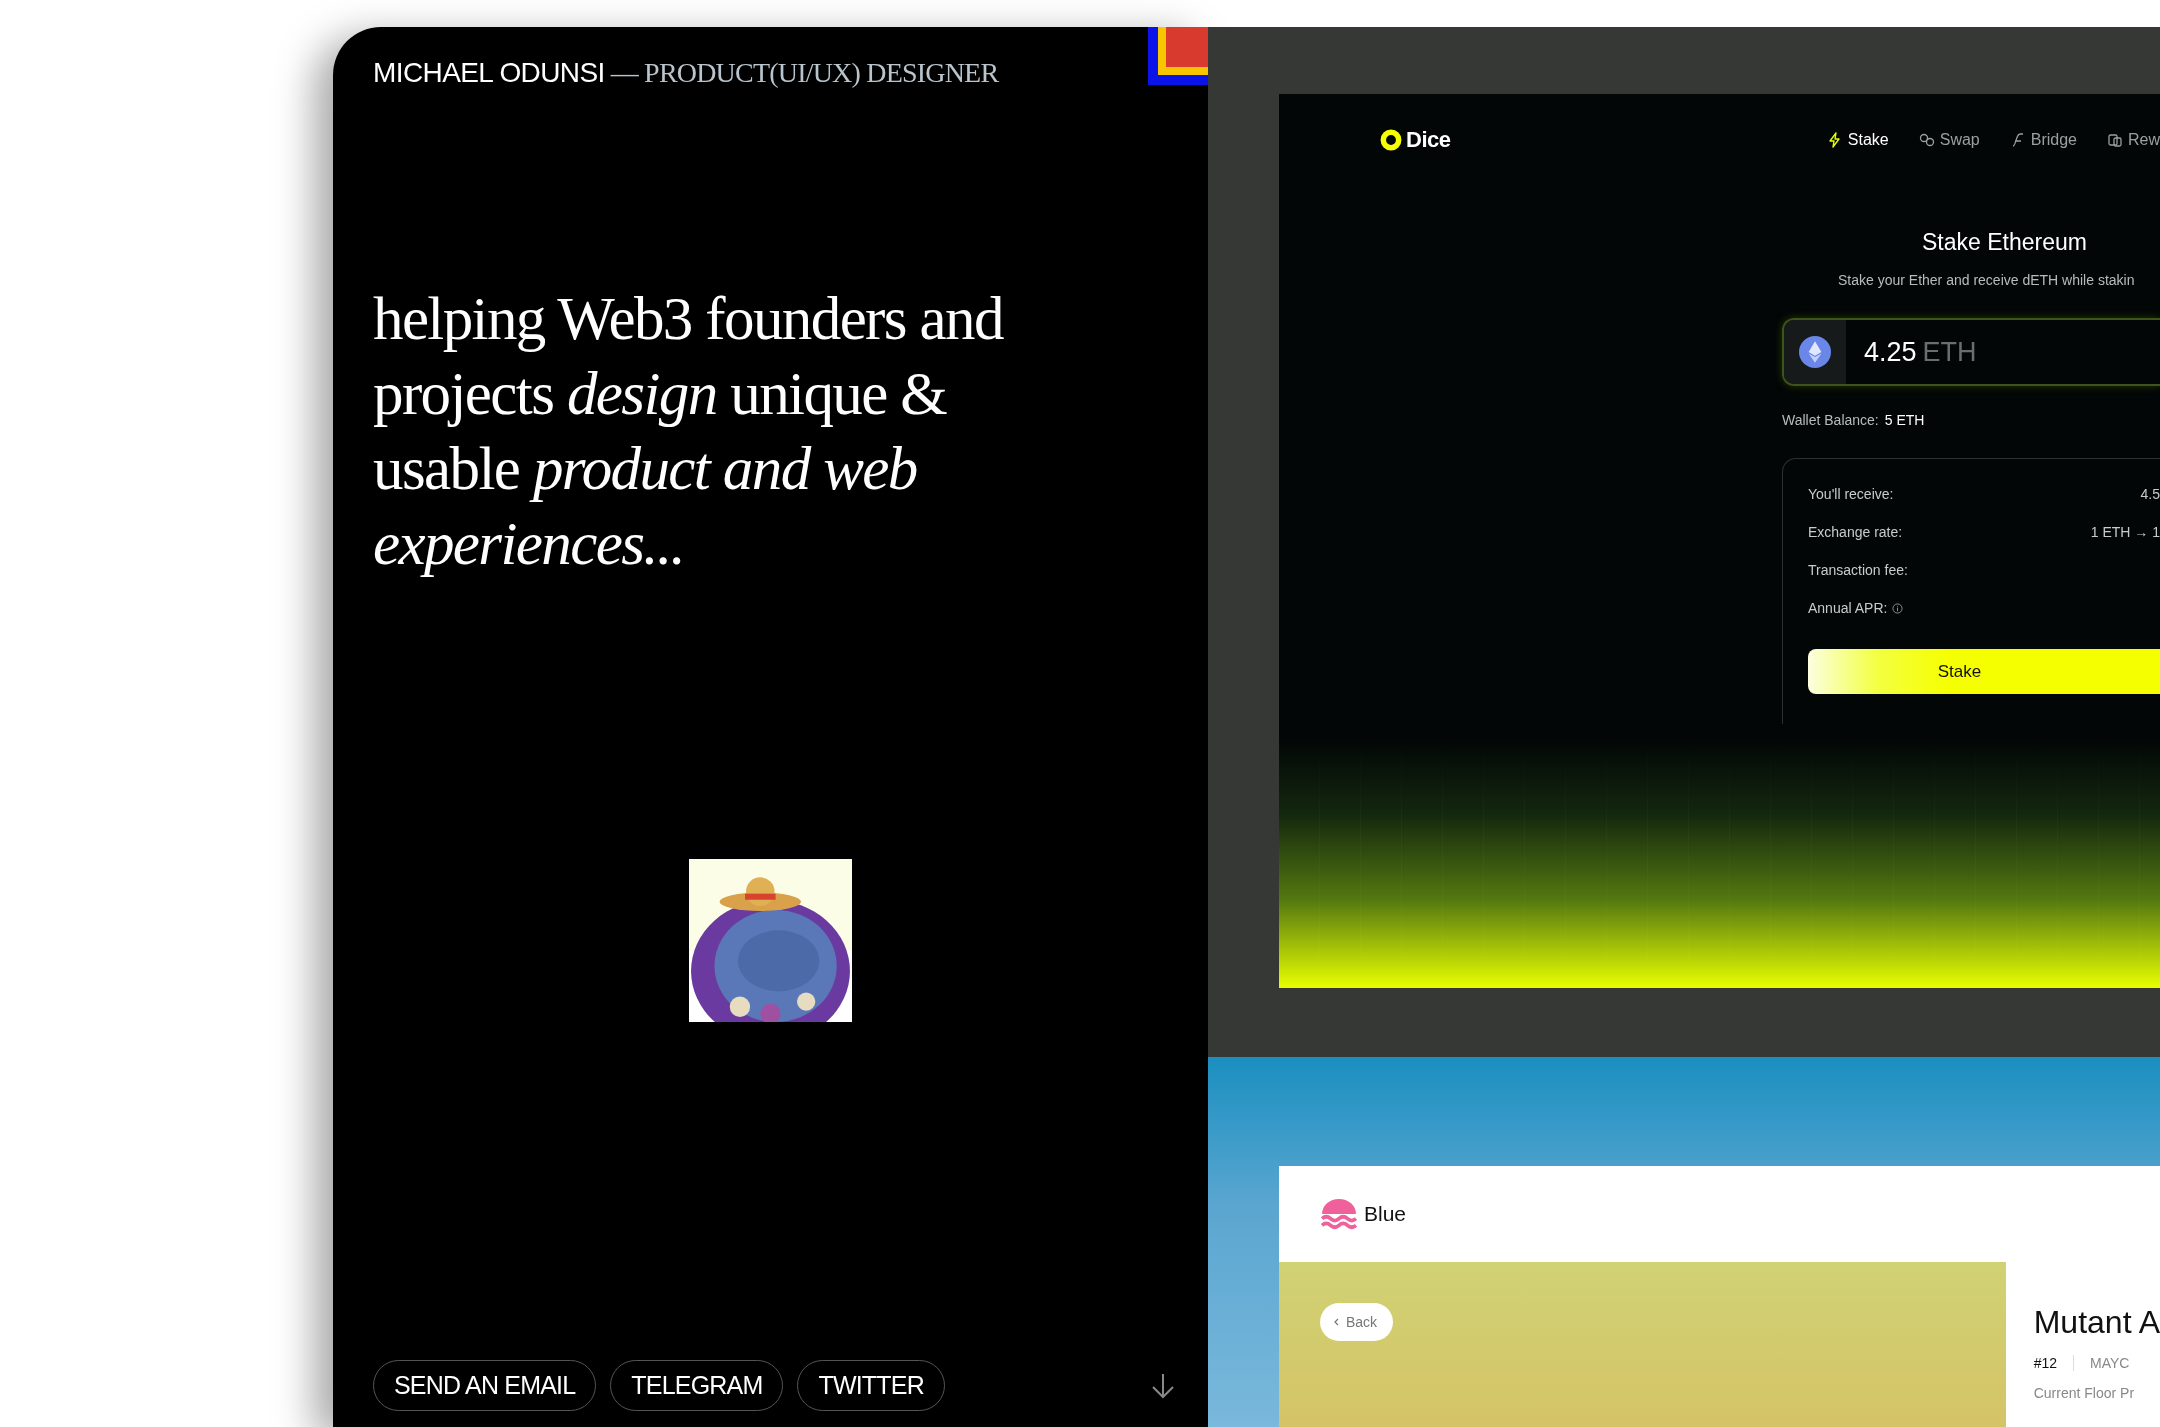 This screenshot has height=1427, width=2160. Describe the element at coordinates (2004, 242) in the screenshot. I see `page-title: Stake Ethereum` at that location.